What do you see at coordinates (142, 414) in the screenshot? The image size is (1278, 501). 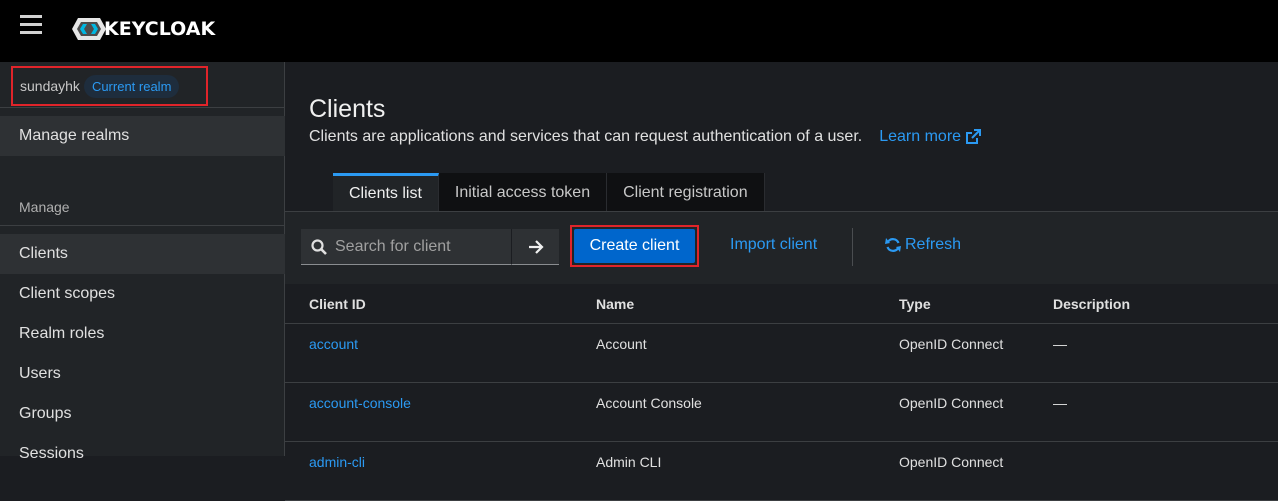 I see `sidebar-item-groups: Groups` at bounding box center [142, 414].